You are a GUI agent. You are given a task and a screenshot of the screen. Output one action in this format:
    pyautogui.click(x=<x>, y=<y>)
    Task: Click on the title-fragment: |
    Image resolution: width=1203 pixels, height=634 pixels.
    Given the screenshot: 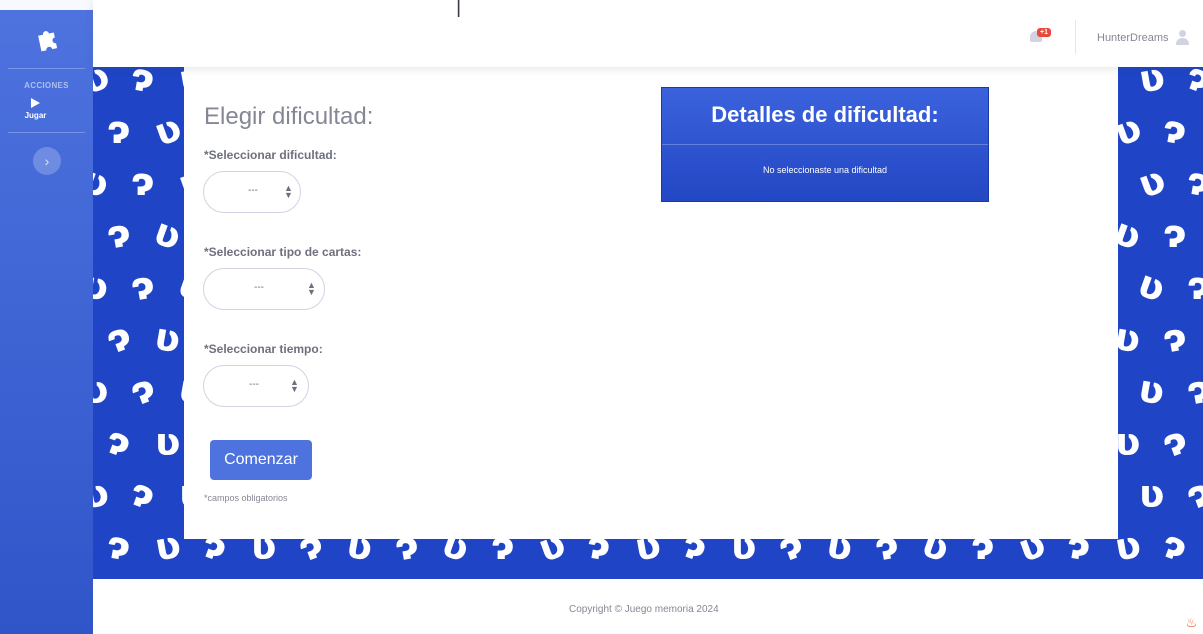 What is the action you would take?
    pyautogui.click(x=459, y=9)
    